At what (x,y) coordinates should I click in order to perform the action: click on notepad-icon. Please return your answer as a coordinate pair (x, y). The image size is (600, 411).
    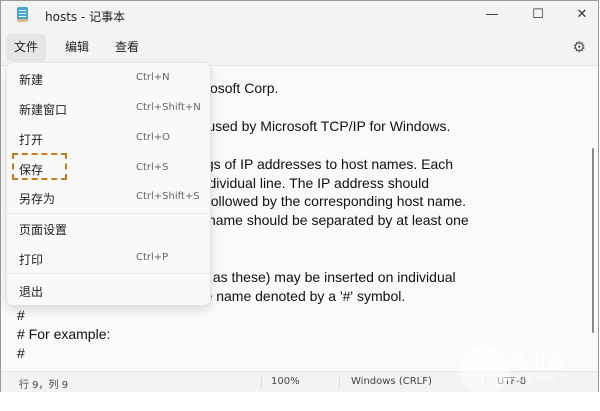
    Looking at the image, I should click on (22, 14).